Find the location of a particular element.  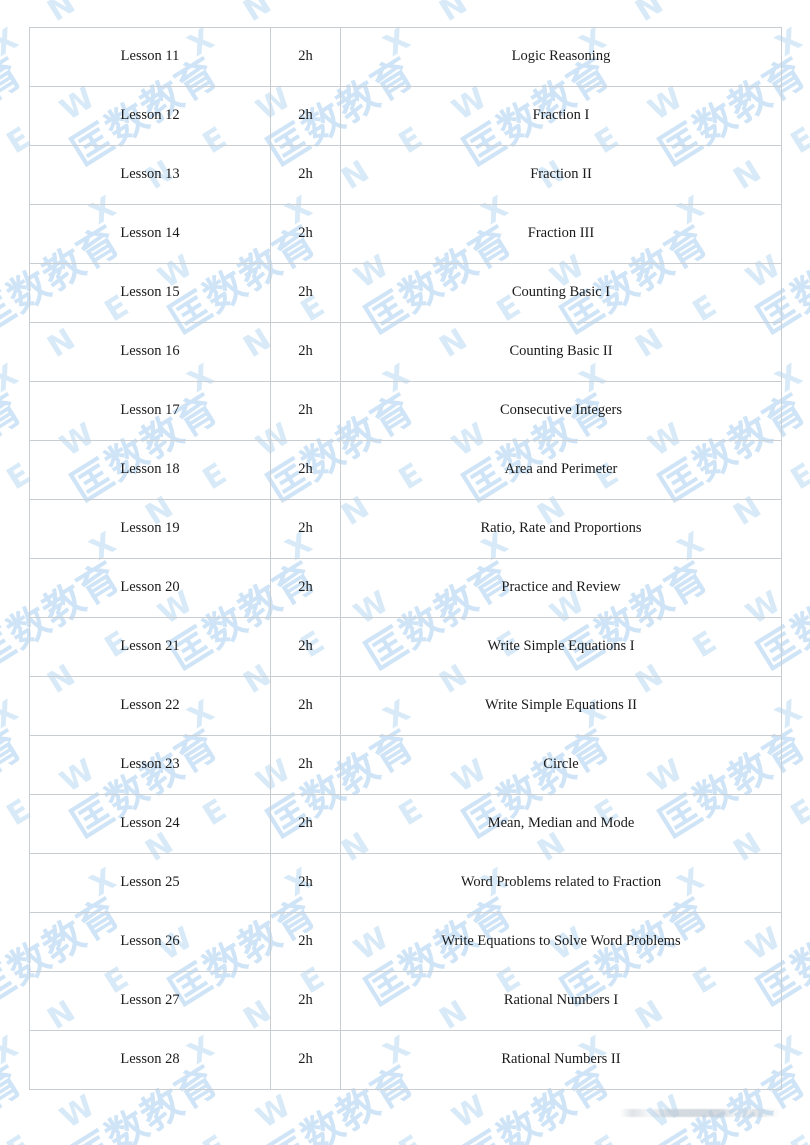

cell-lesson: Lesson 23 is located at coordinates (150, 765).